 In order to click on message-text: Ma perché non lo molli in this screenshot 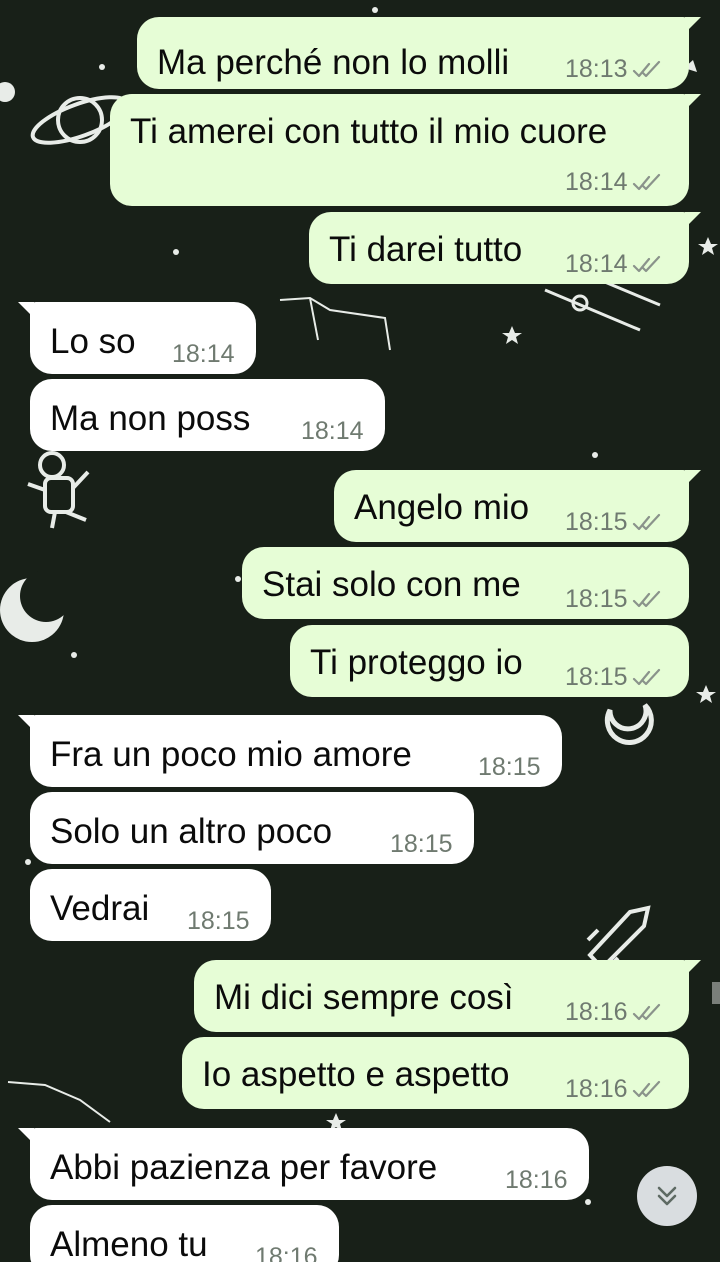, I will do `click(333, 62)`.